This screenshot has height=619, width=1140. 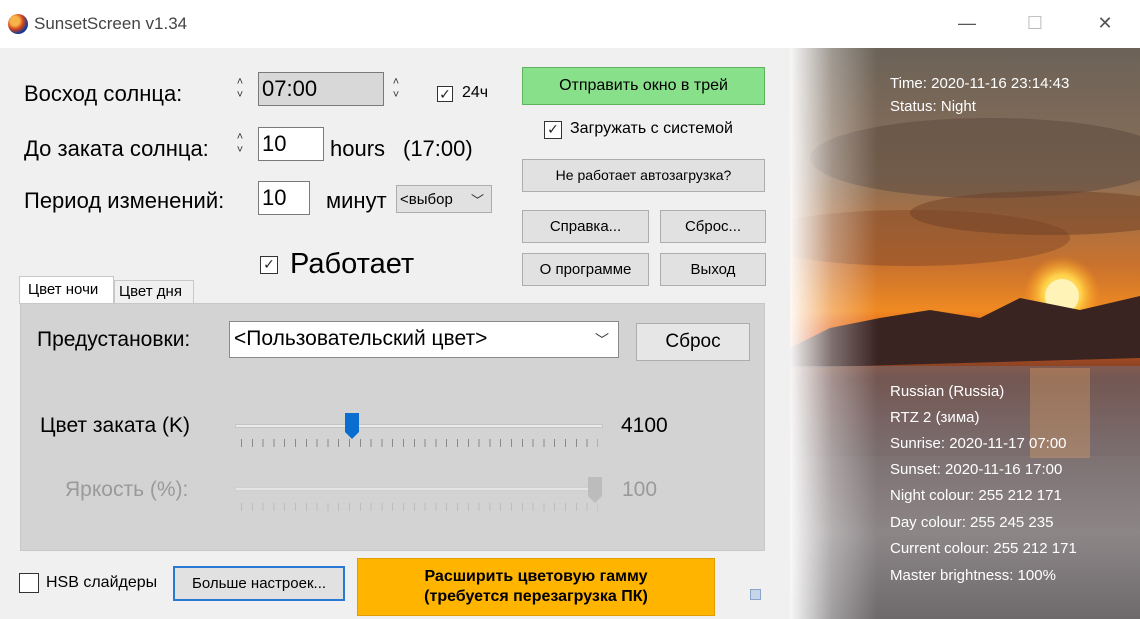 What do you see at coordinates (419, 443) in the screenshot?
I see `sunset-color-slider-ticks` at bounding box center [419, 443].